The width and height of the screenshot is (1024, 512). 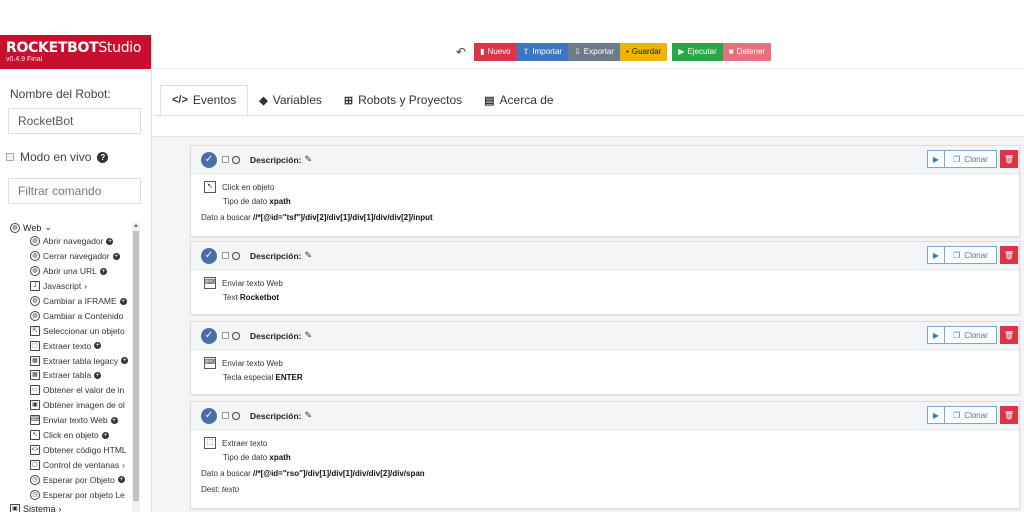 I want to click on tab-eventos: </> Eventos, so click(x=204, y=100).